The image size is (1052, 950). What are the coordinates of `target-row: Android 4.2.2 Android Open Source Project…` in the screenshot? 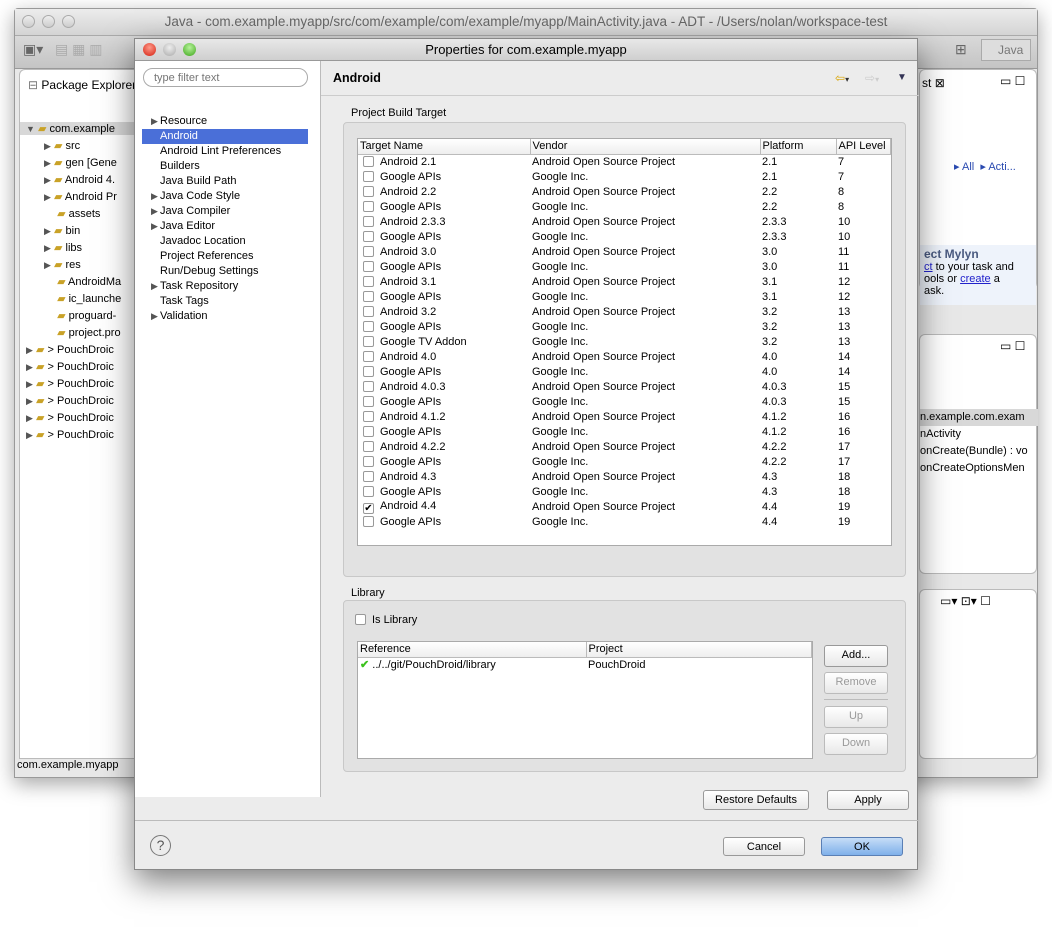 It's located at (624, 446).